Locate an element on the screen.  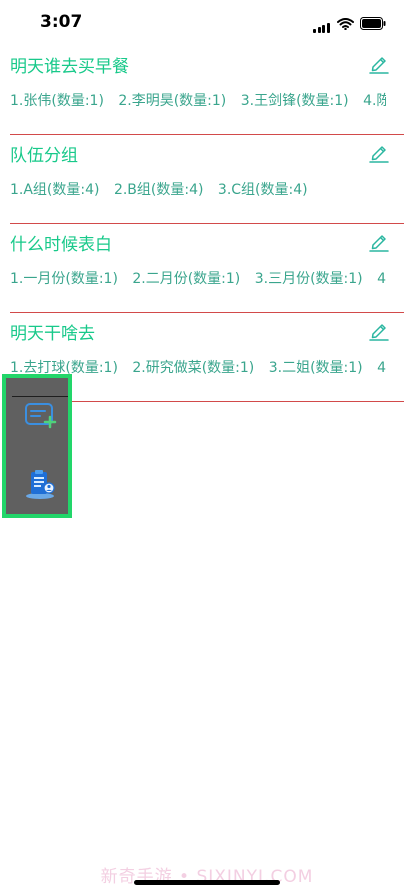
clipboard-button is located at coordinates (41, 484).